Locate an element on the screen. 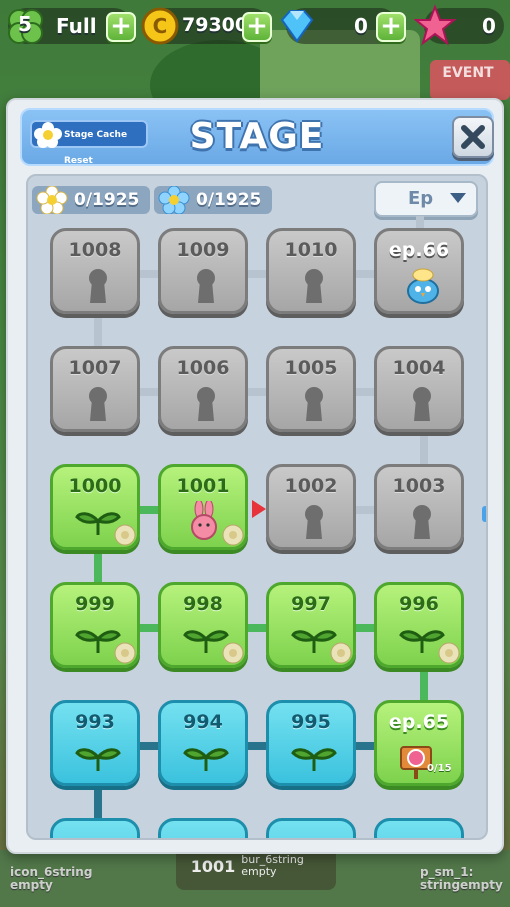 Image resolution: width=510 pixels, height=907 pixels. flower-counter-right-text: 0/1925 is located at coordinates (229, 200).